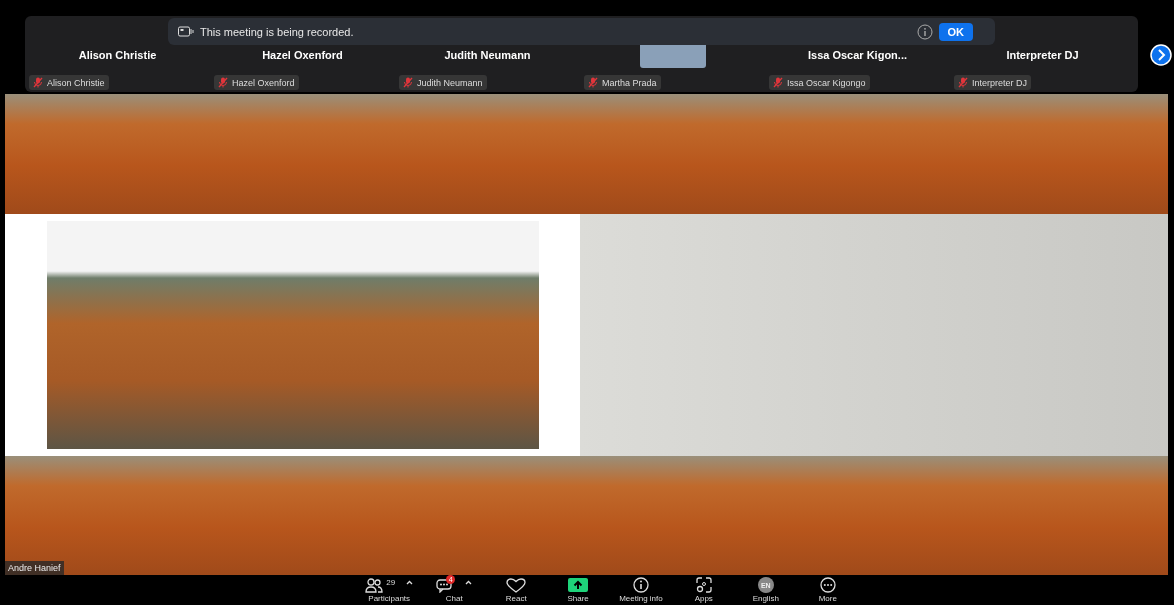 The width and height of the screenshot is (1174, 605). What do you see at coordinates (263, 82) in the screenshot?
I see `participant-label-text: Hazel Oxenford` at bounding box center [263, 82].